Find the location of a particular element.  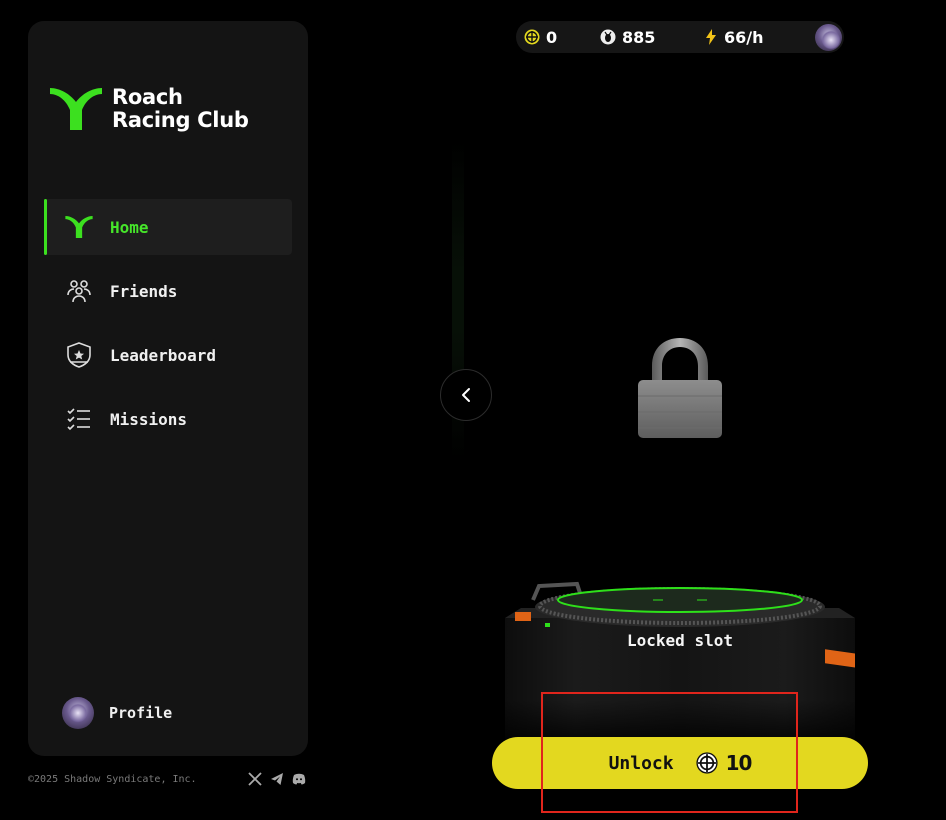

unlock-slot-button: Unlock 10 is located at coordinates (680, 763).